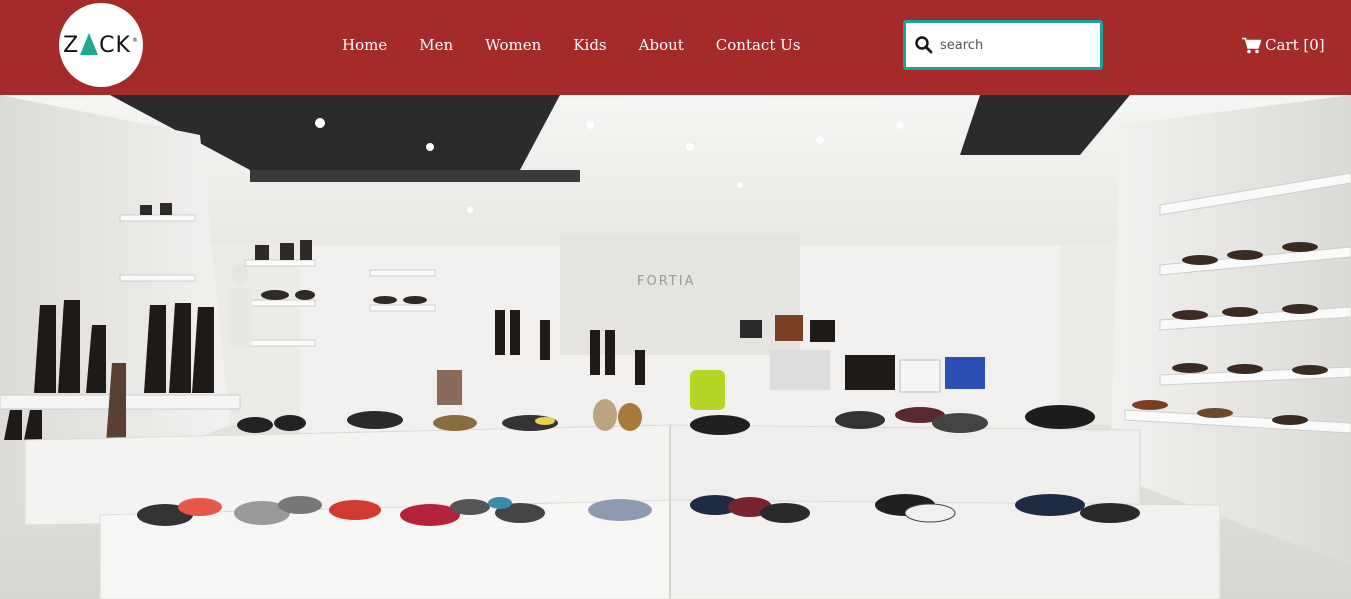  I want to click on store-sign: FORTIA, so click(666, 281).